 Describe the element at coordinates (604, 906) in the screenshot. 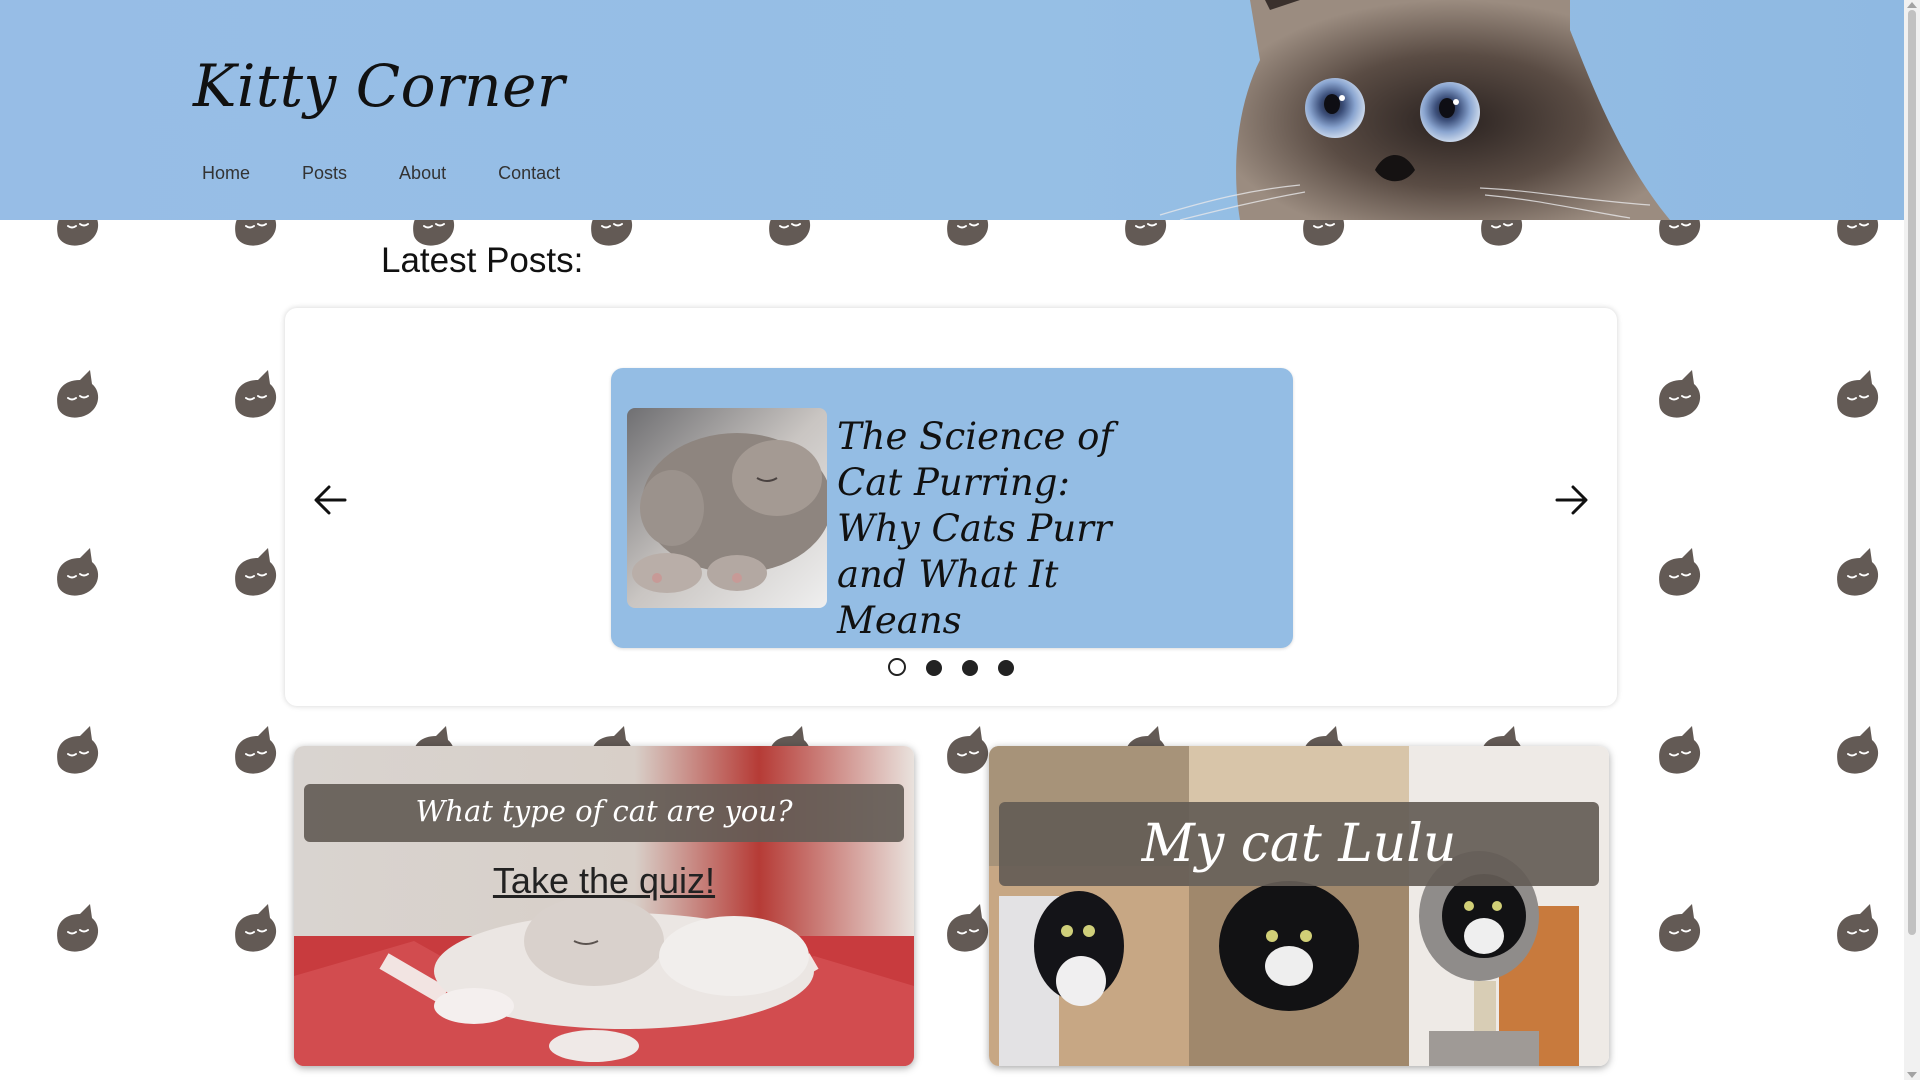

I see `quiz-card: What type of cat are you? Take the quiz!` at that location.